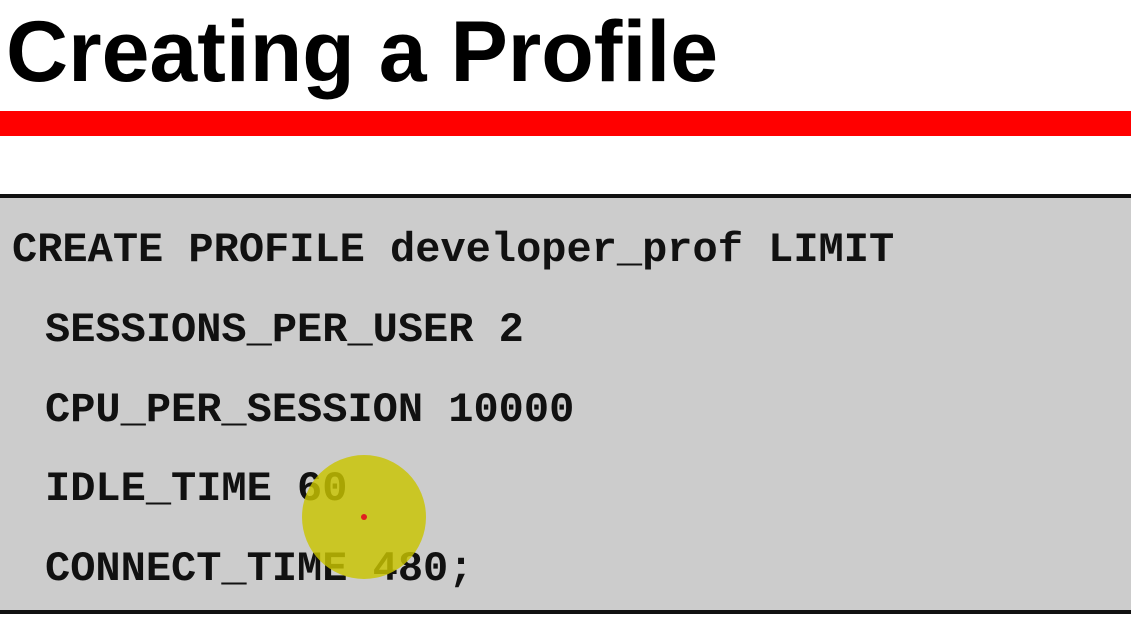 This screenshot has width=1131, height=629. I want to click on code-line-create-profile: CREATE PROFILE developer_prof LIMIT, so click(453, 250).